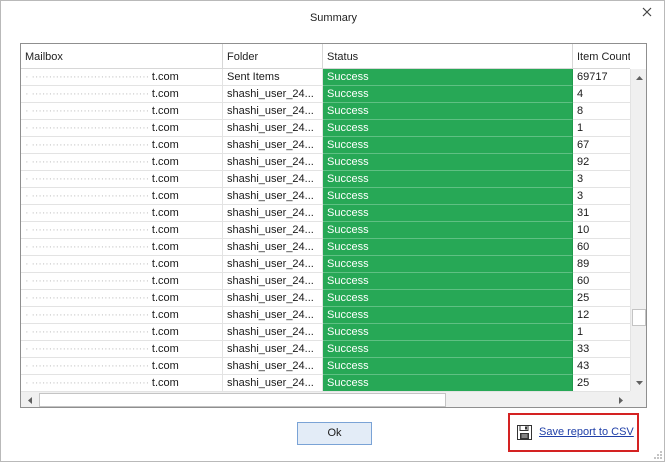 This screenshot has width=665, height=462. I want to click on scroll-down-button, so click(638, 382).